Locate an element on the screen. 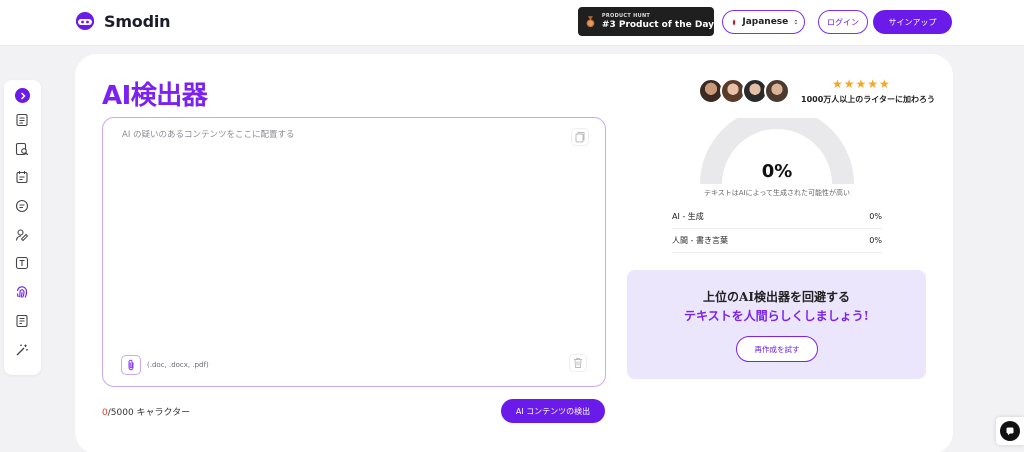 Image resolution: width=1024 pixels, height=452 pixels. signup-button: サインアップ is located at coordinates (912, 22).